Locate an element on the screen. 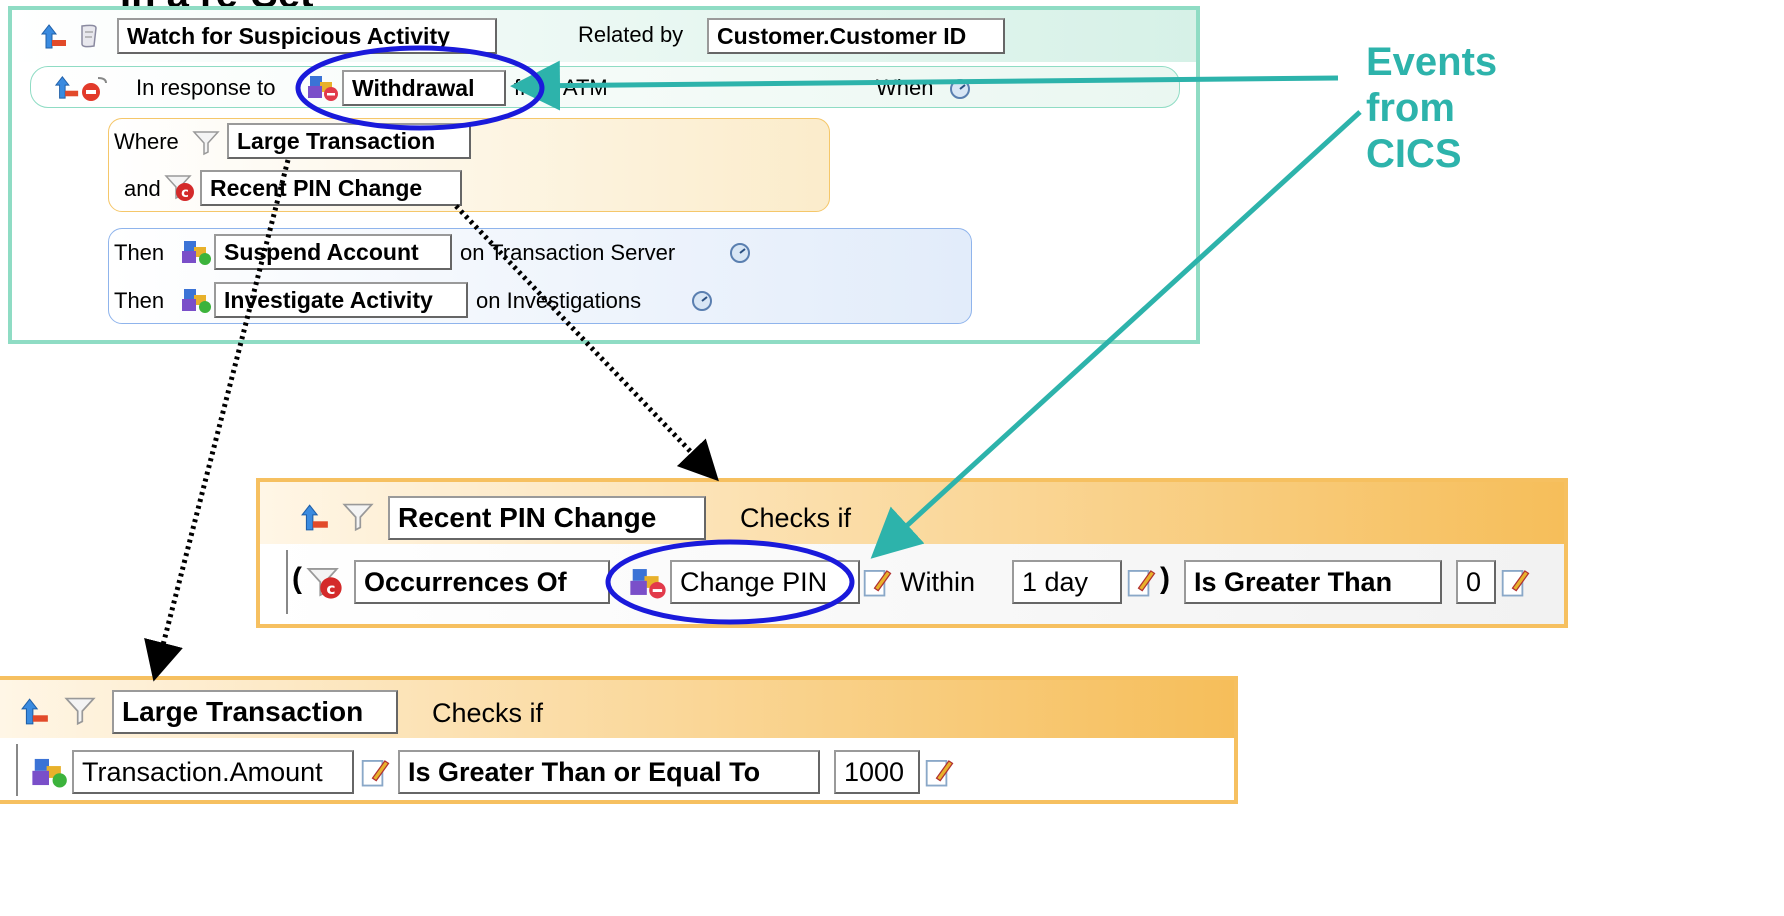 The width and height of the screenshot is (1784, 916). pin-filter-title-field: Recent PIN Change is located at coordinates (547, 518).